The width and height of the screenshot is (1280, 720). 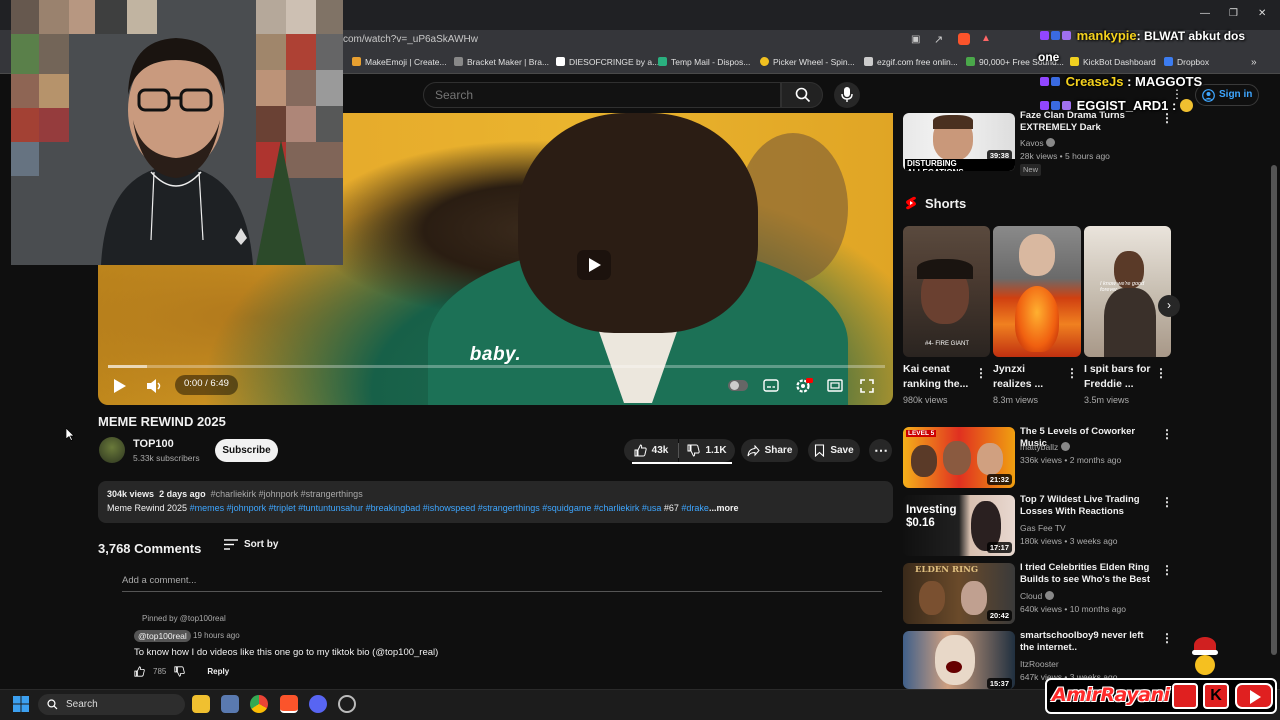 What do you see at coordinates (1186, 105) in the screenshot?
I see `emote-icon` at bounding box center [1186, 105].